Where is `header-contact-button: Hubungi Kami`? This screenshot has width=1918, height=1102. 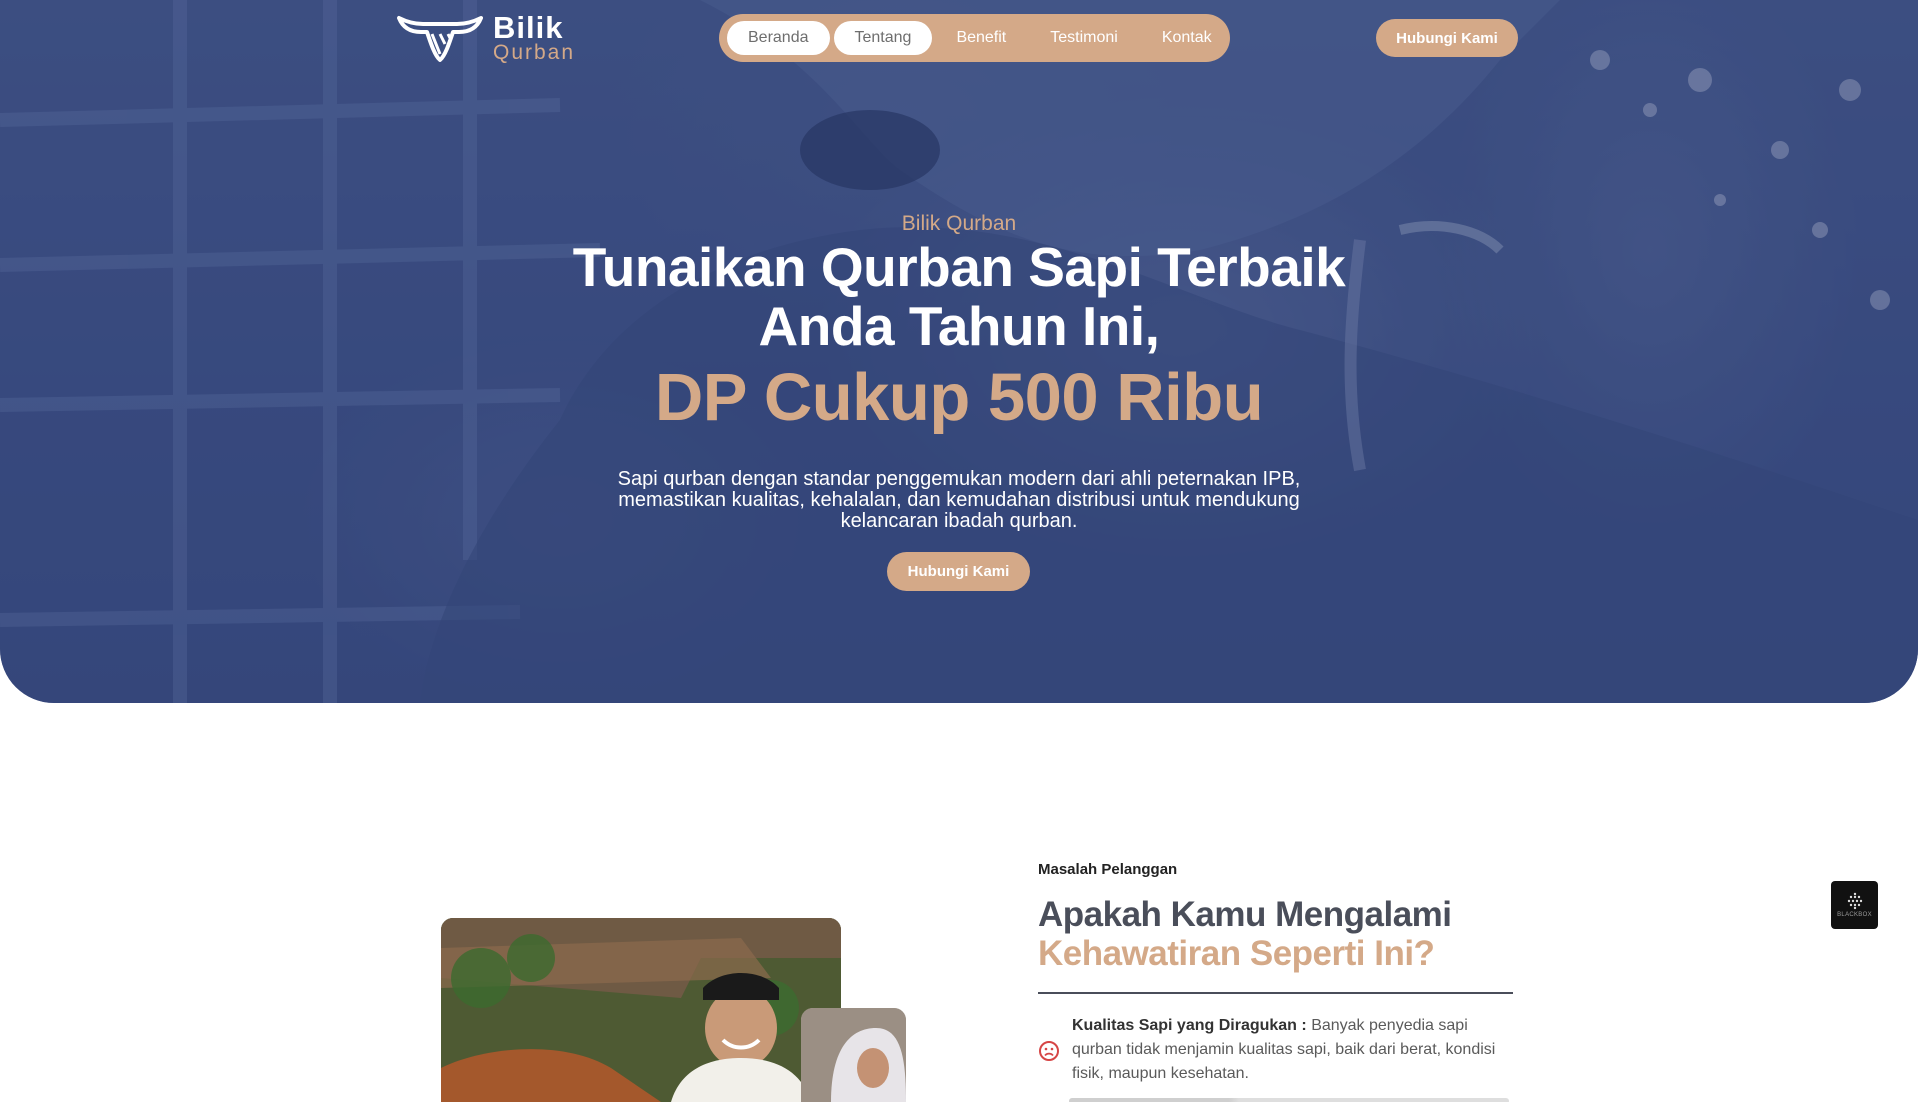
header-contact-button: Hubungi Kami is located at coordinates (1447, 38).